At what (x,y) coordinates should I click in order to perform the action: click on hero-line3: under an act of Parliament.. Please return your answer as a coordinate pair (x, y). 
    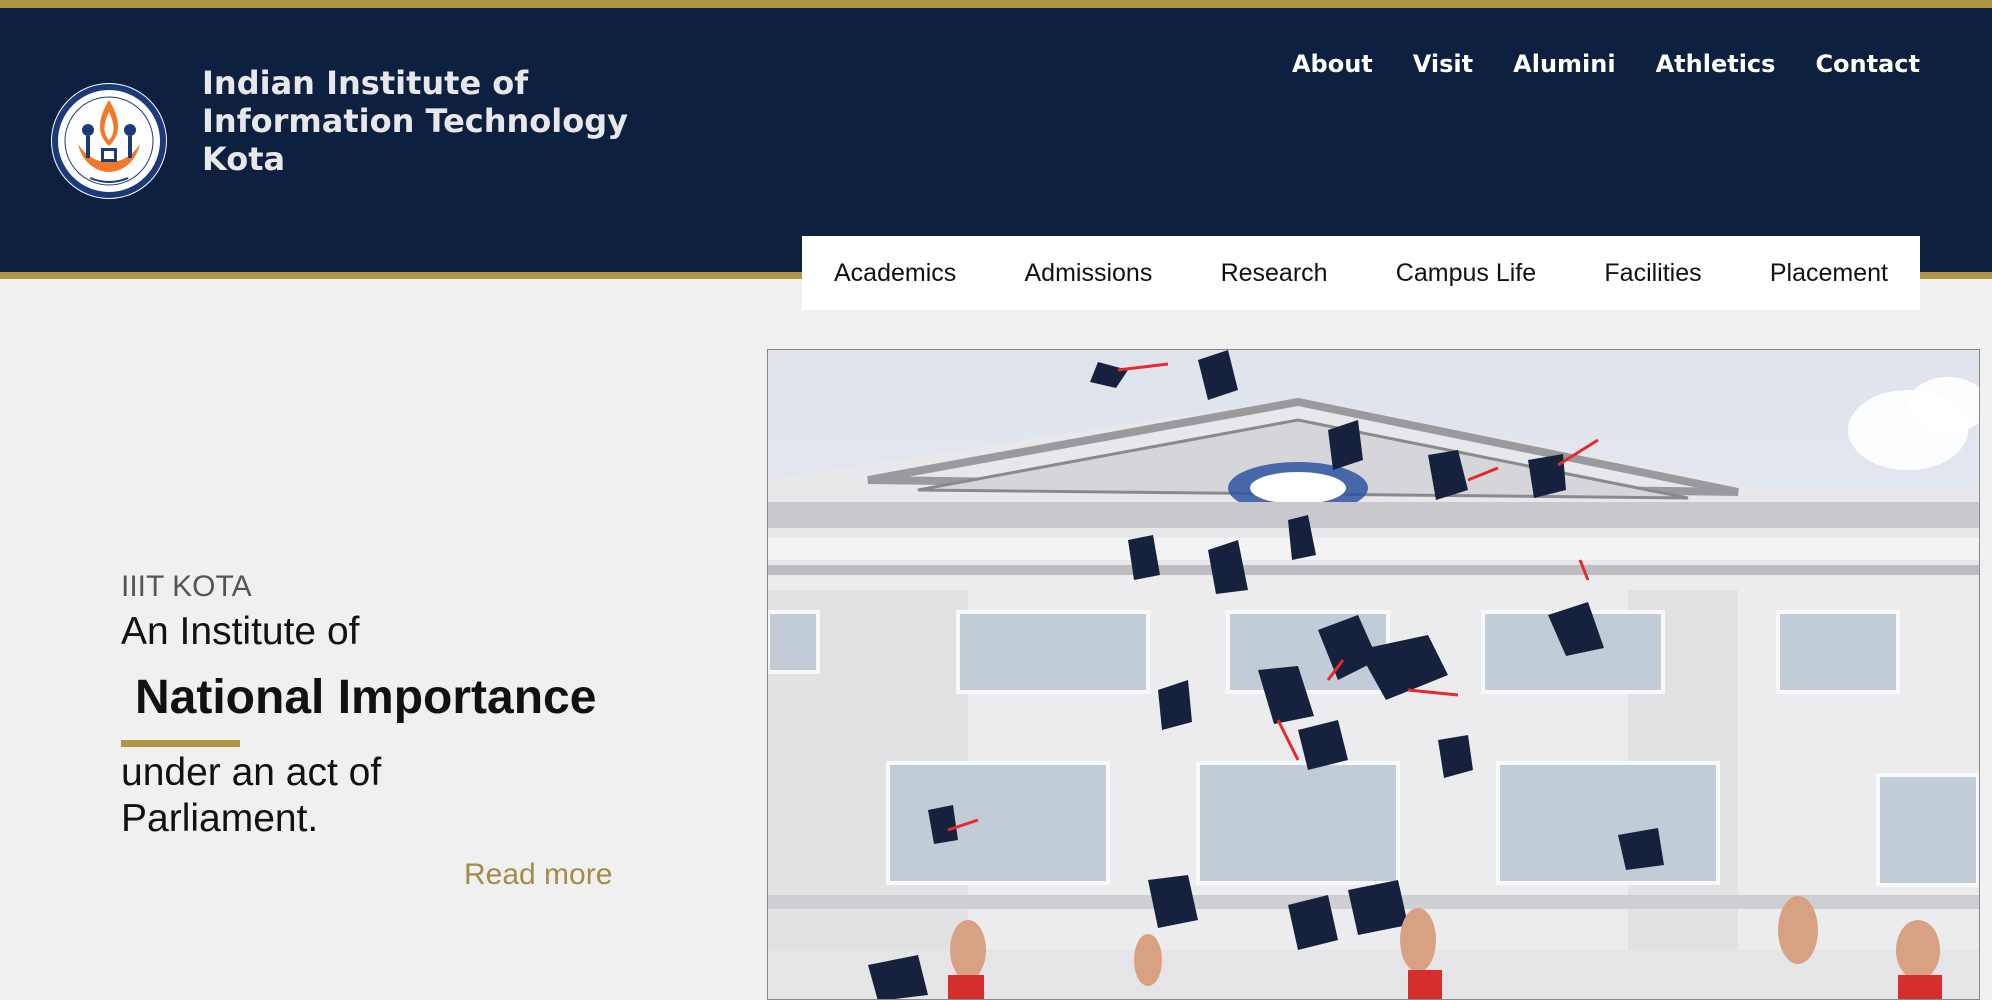
    Looking at the image, I should click on (301, 796).